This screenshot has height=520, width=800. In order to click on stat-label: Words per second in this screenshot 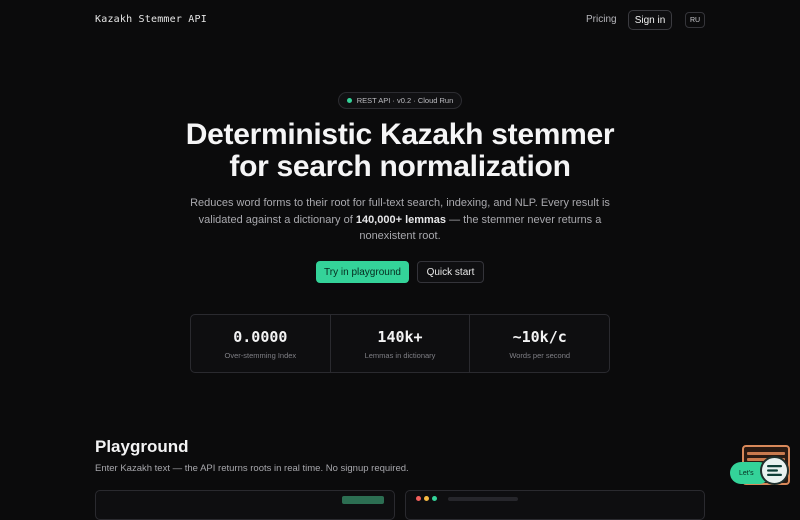, I will do `click(540, 355)`.